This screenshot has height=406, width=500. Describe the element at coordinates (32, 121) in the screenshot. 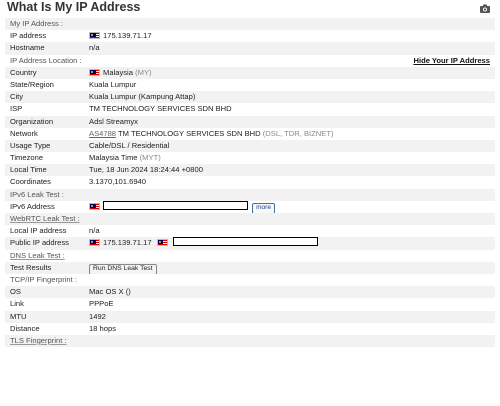

I see `organization-label: Organization` at that location.